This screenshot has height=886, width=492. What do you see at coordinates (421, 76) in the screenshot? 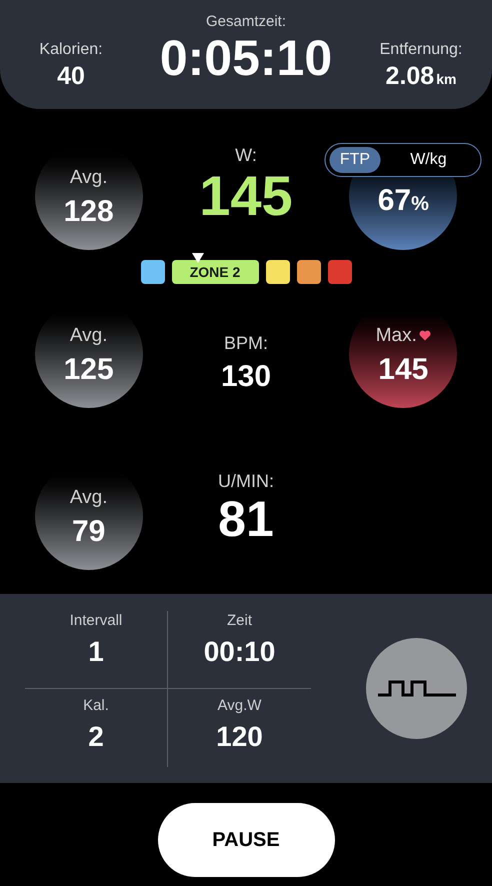
I see `distance-value: 2.08 km` at bounding box center [421, 76].